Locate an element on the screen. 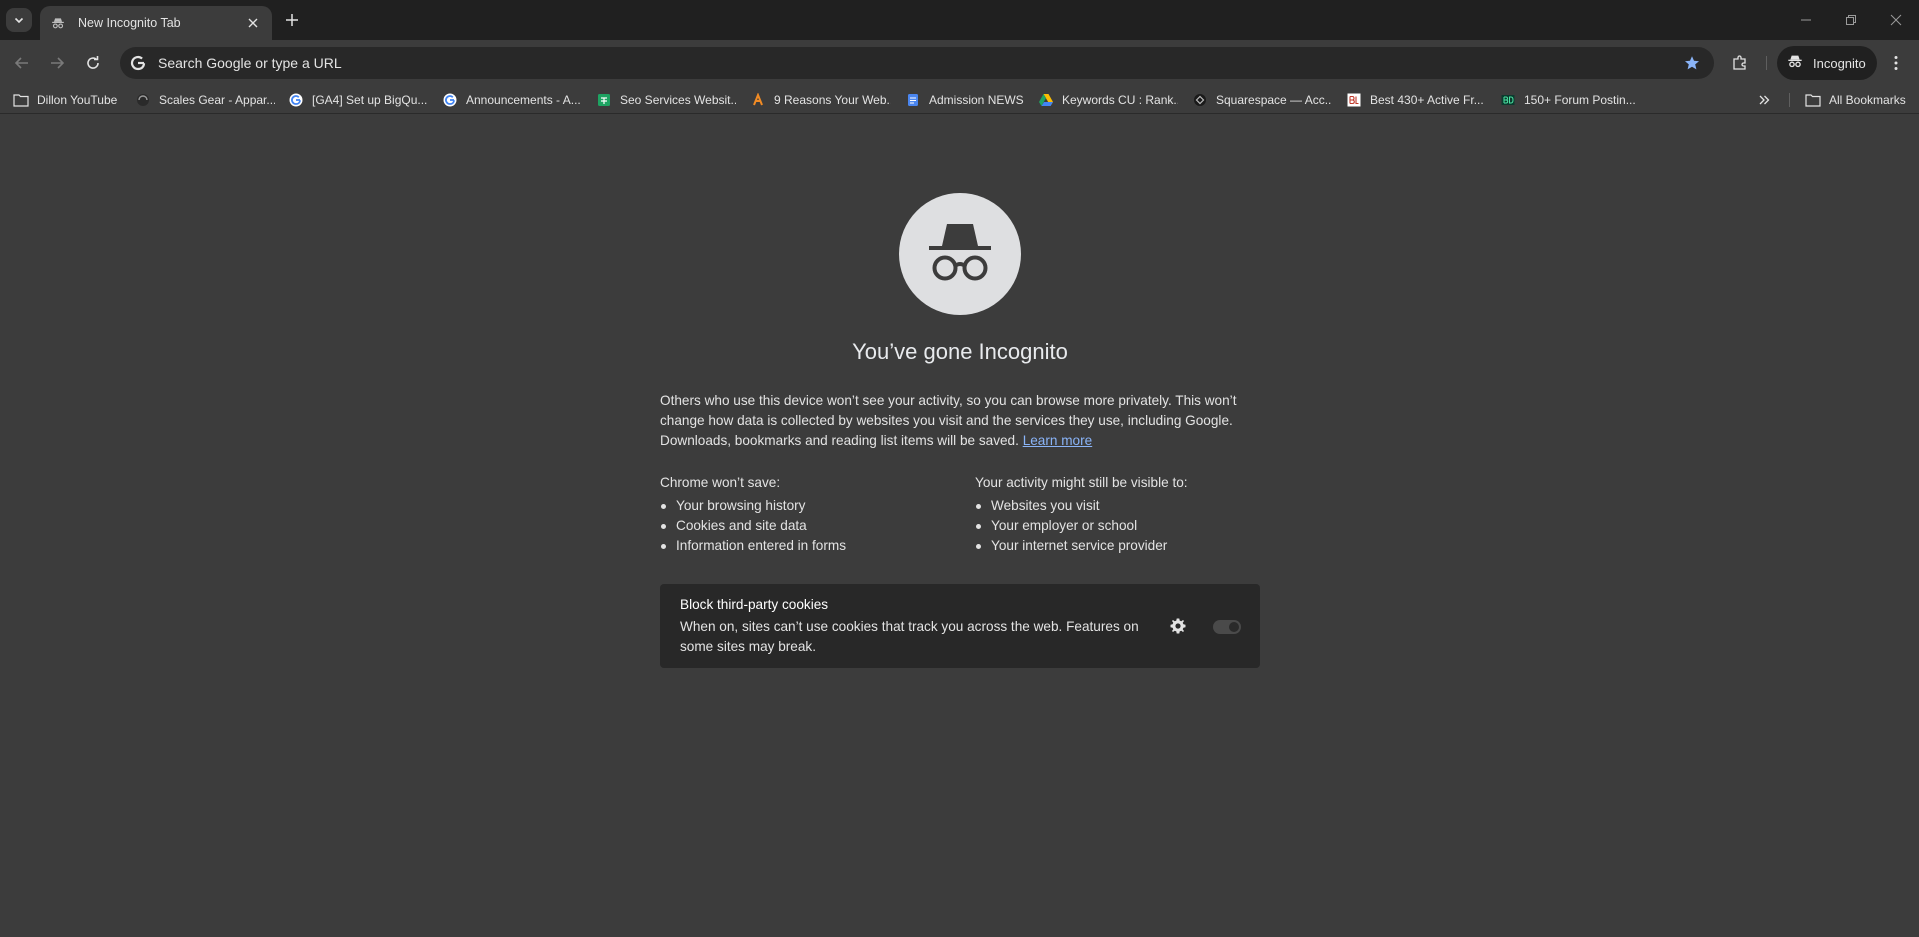 This screenshot has width=1919, height=937. omnibox-placeholder: Search Google or type a URL is located at coordinates (250, 63).